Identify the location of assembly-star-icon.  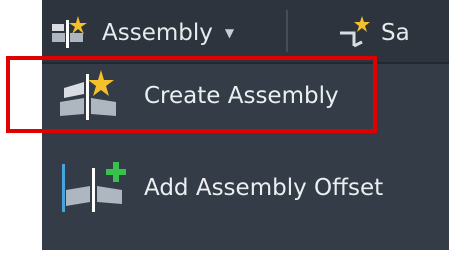
(70, 33).